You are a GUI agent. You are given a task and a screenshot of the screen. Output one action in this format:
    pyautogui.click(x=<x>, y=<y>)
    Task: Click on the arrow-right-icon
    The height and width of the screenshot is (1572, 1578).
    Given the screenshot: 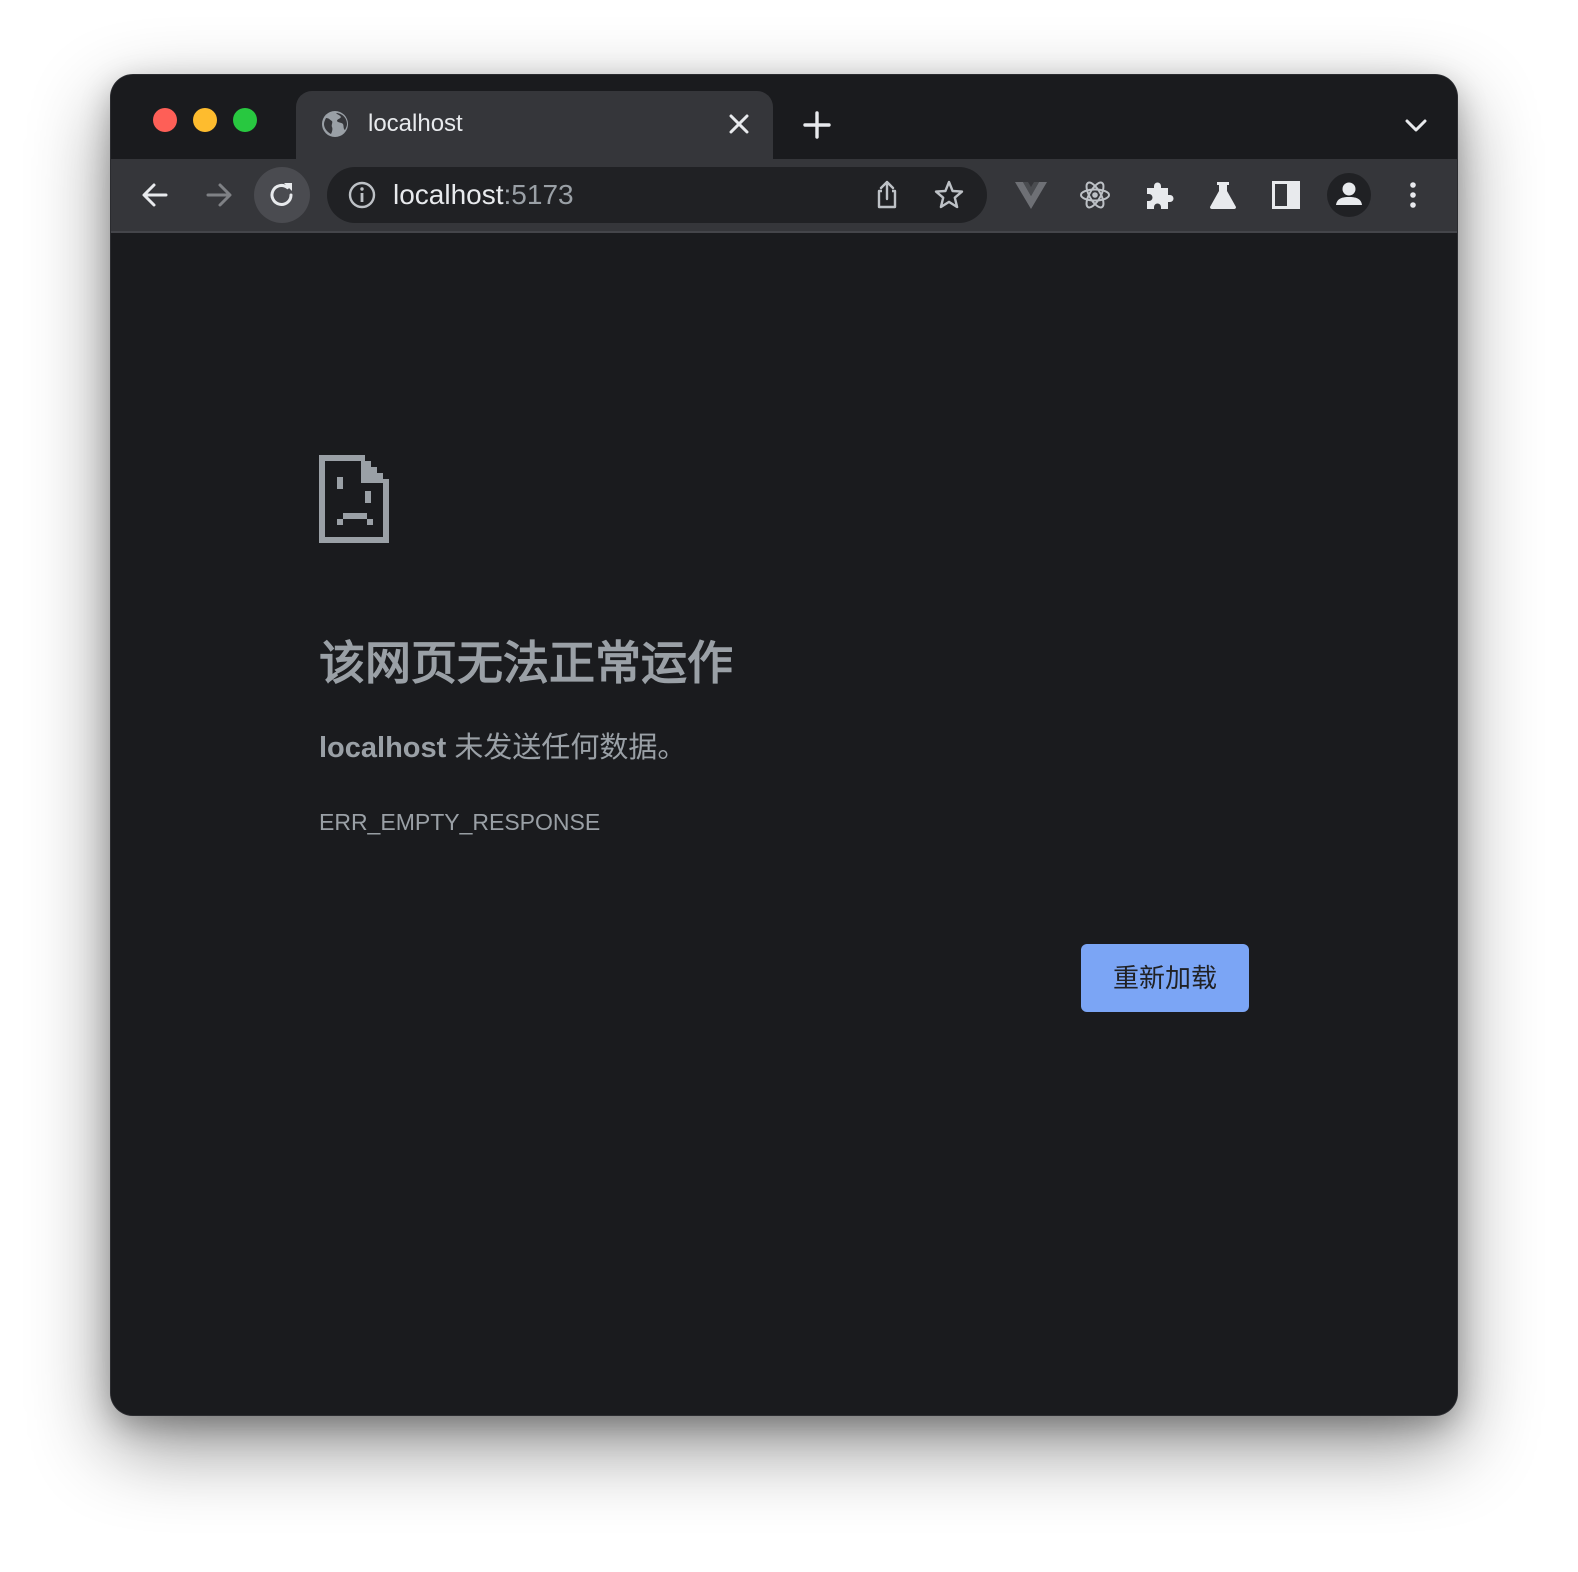 What is the action you would take?
    pyautogui.click(x=219, y=195)
    